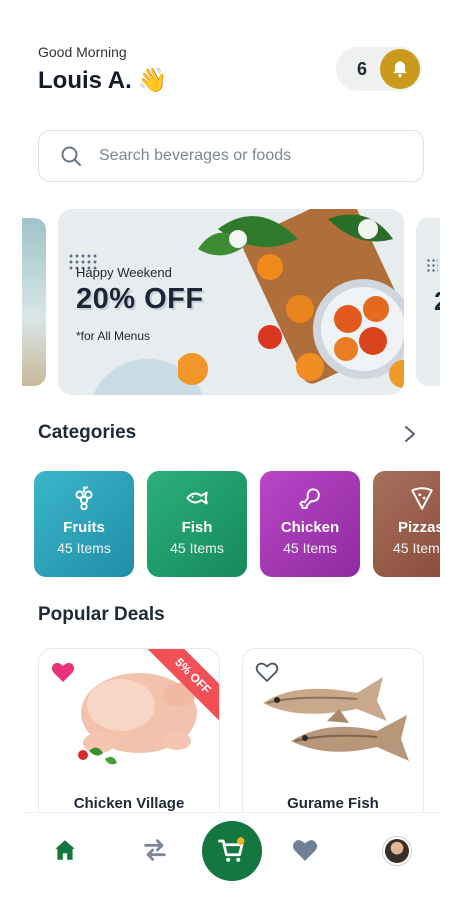 The image size is (462, 906). What do you see at coordinates (410, 434) in the screenshot?
I see `chevron-right-icon` at bounding box center [410, 434].